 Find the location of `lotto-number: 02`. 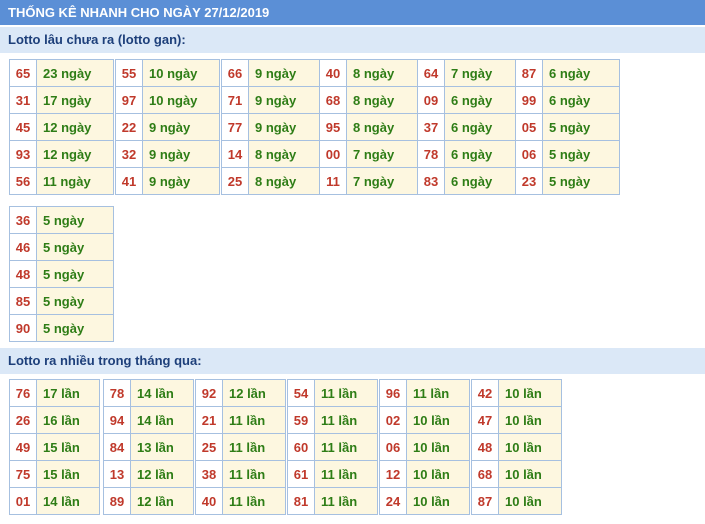

lotto-number: 02 is located at coordinates (393, 420).